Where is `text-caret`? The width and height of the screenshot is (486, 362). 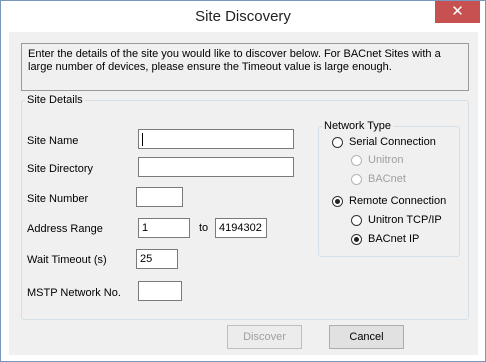 text-caret is located at coordinates (142, 139).